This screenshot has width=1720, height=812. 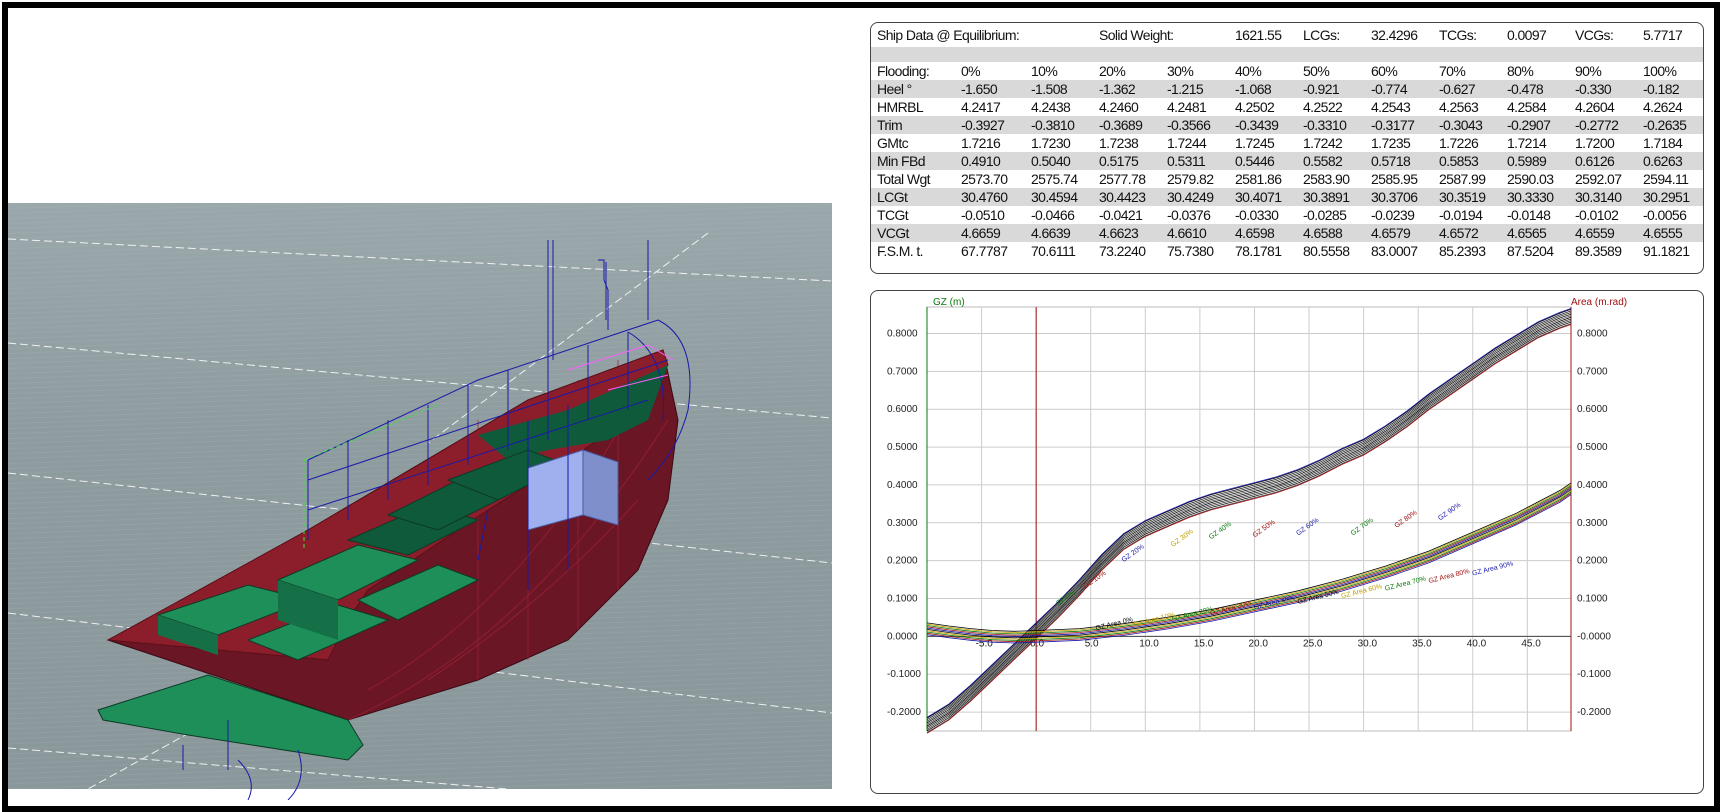 I want to click on value-cell: 1.7244, so click(x=1187, y=143).